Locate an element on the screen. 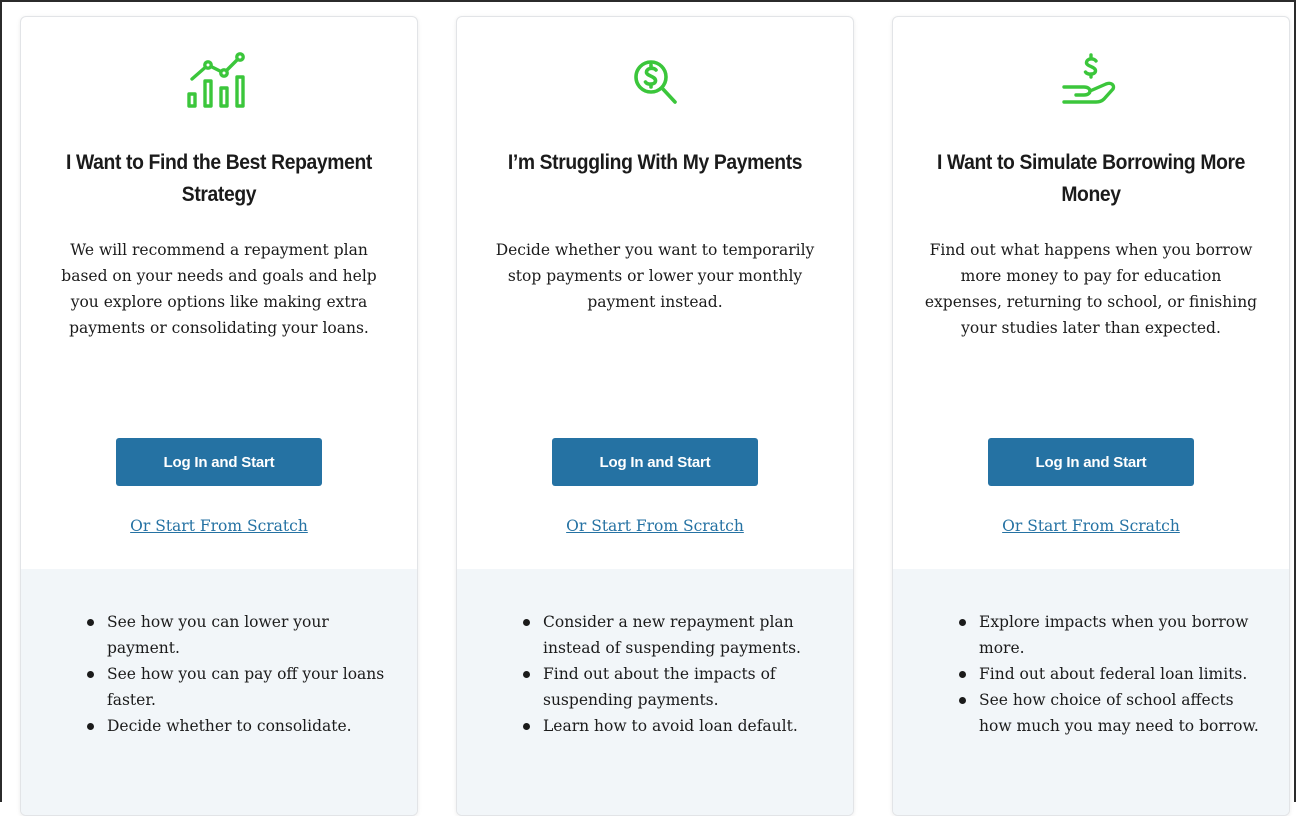 Image resolution: width=1296 pixels, height=816 pixels. list-item: Find out about federal loan limits. is located at coordinates (1107, 674).